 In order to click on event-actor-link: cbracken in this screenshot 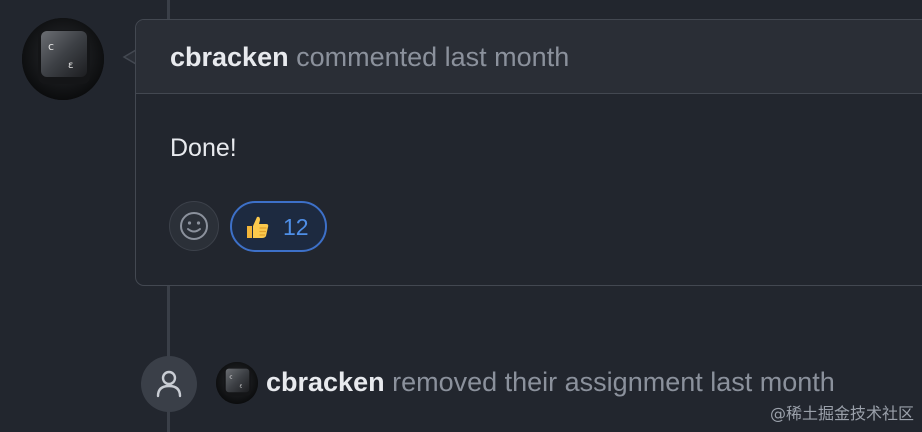, I will do `click(325, 382)`.